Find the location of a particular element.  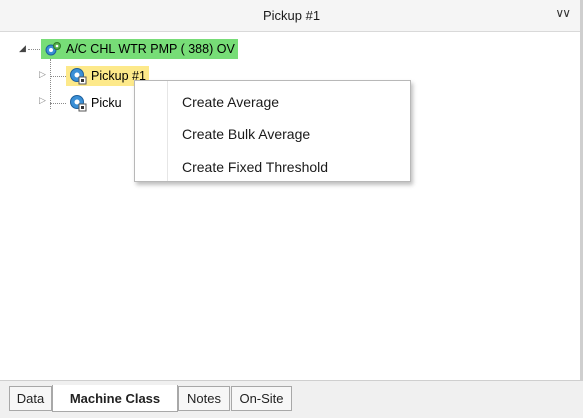

tree-node-pickup-2: Picku is located at coordinates (95, 103).